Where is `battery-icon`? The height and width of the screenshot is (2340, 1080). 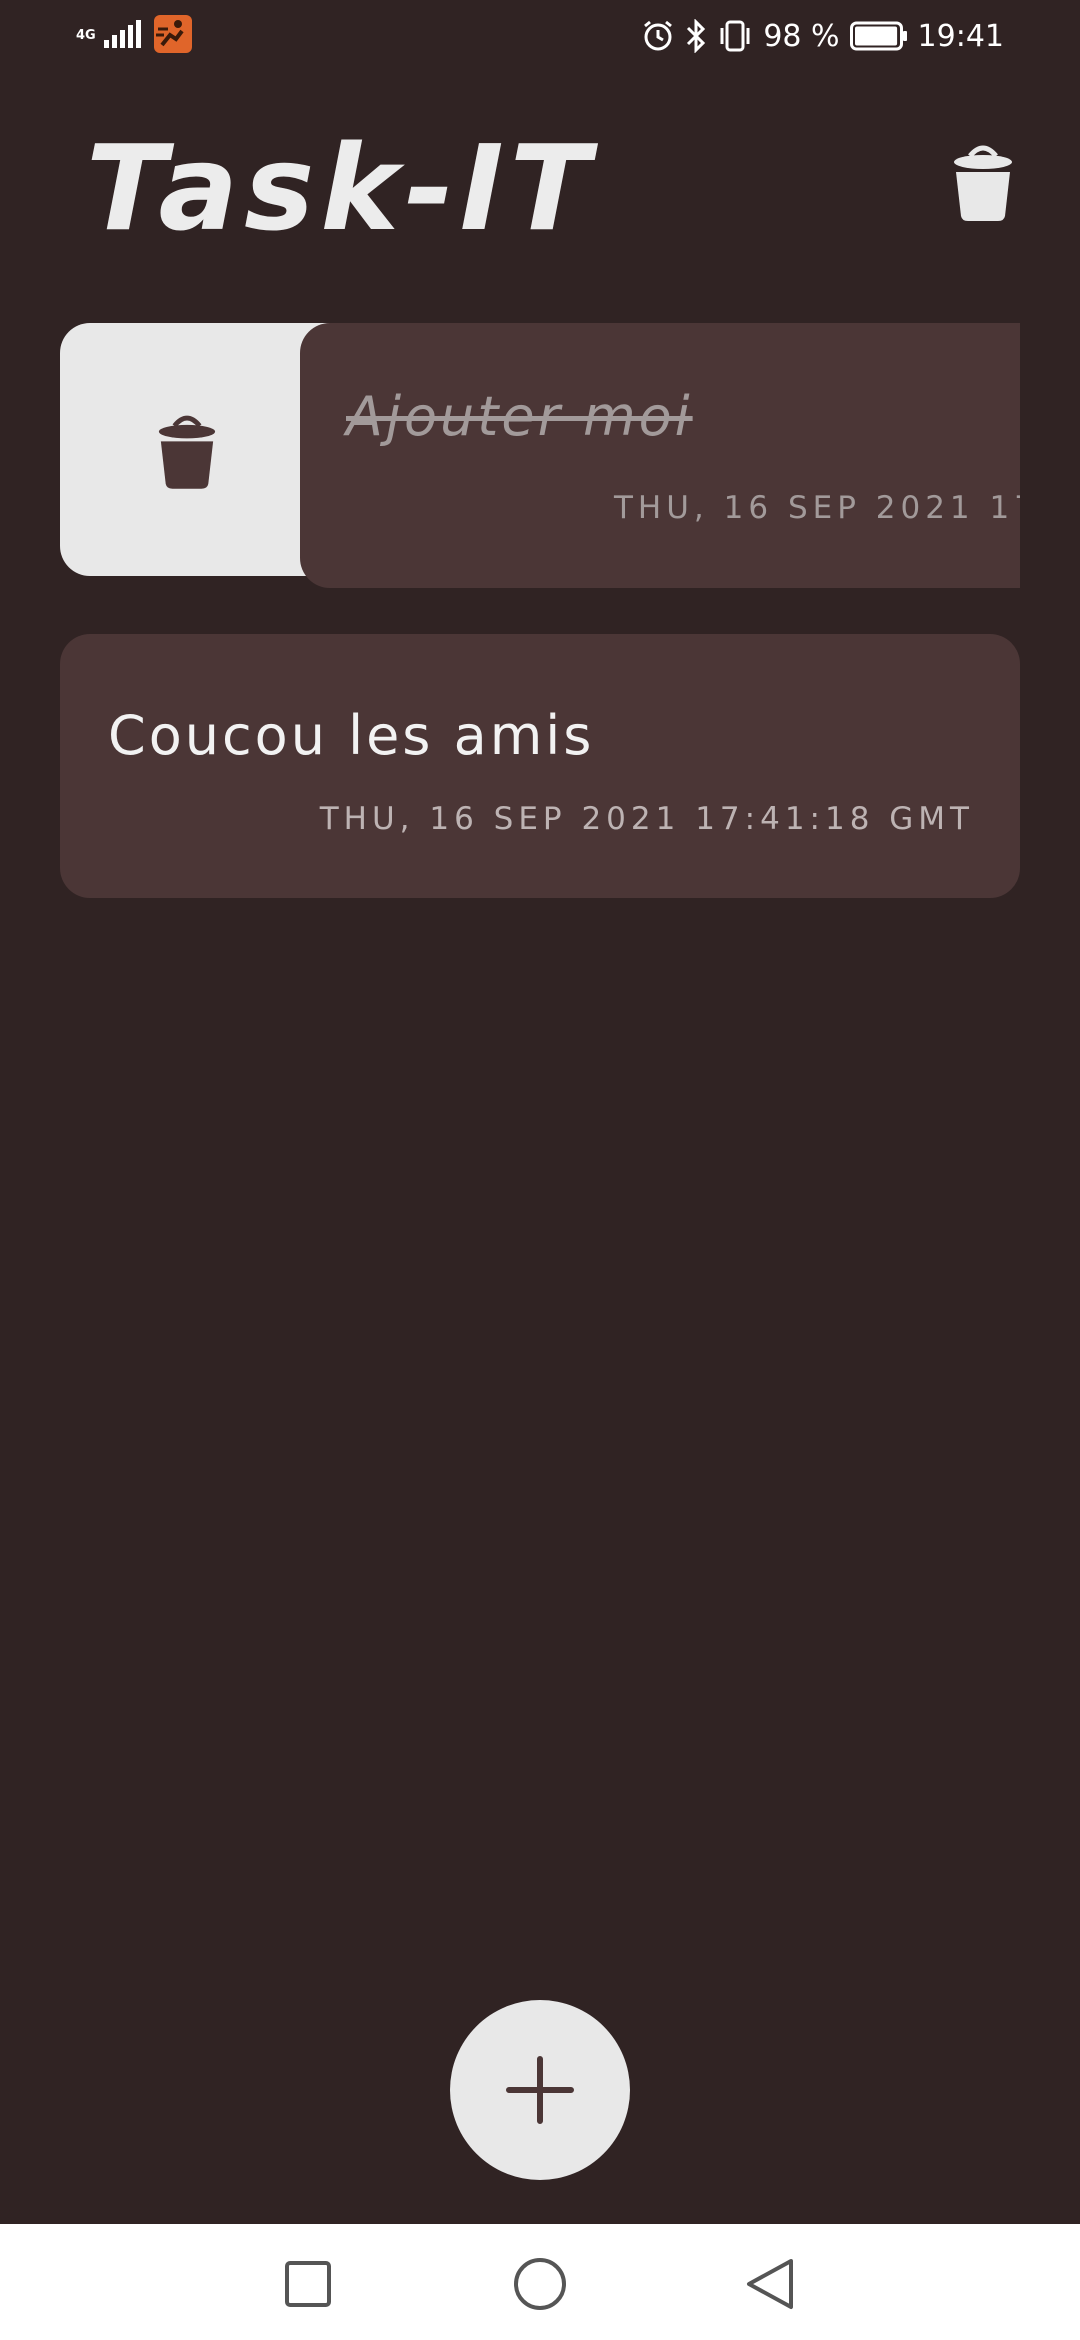
battery-icon is located at coordinates (878, 36).